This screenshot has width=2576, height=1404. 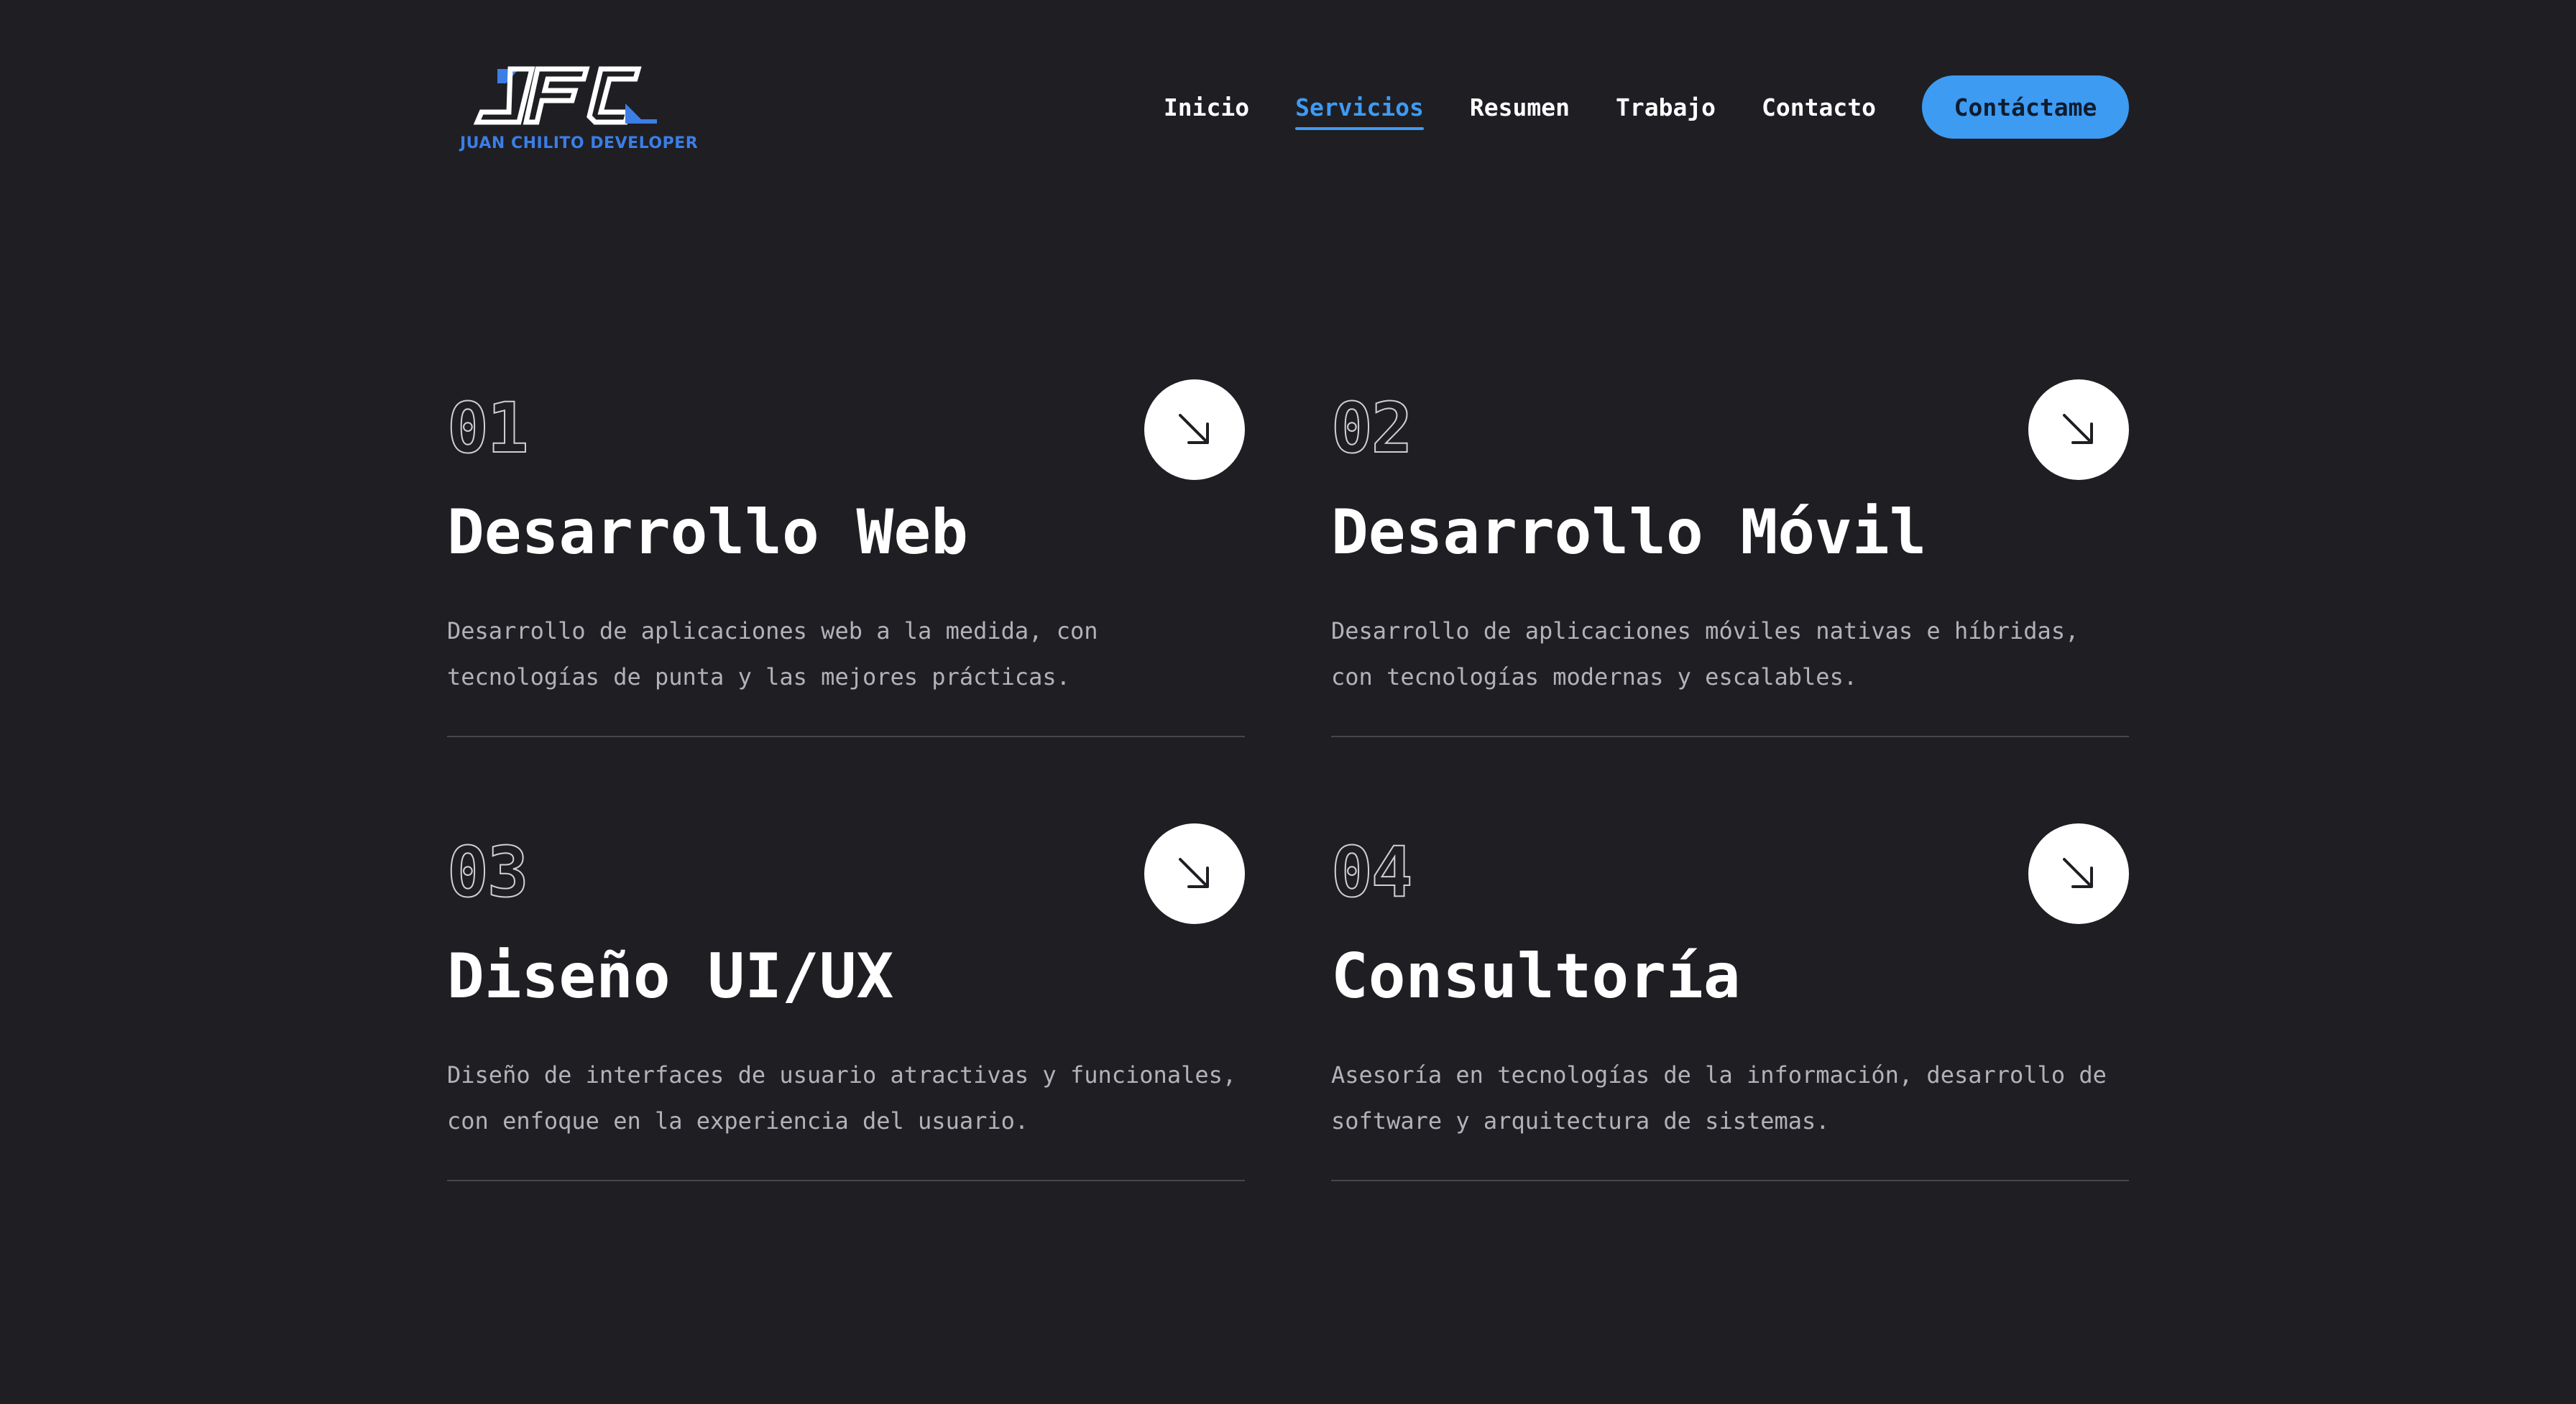 I want to click on logo: JUAN CHILITO DEVELOPER, so click(x=575, y=107).